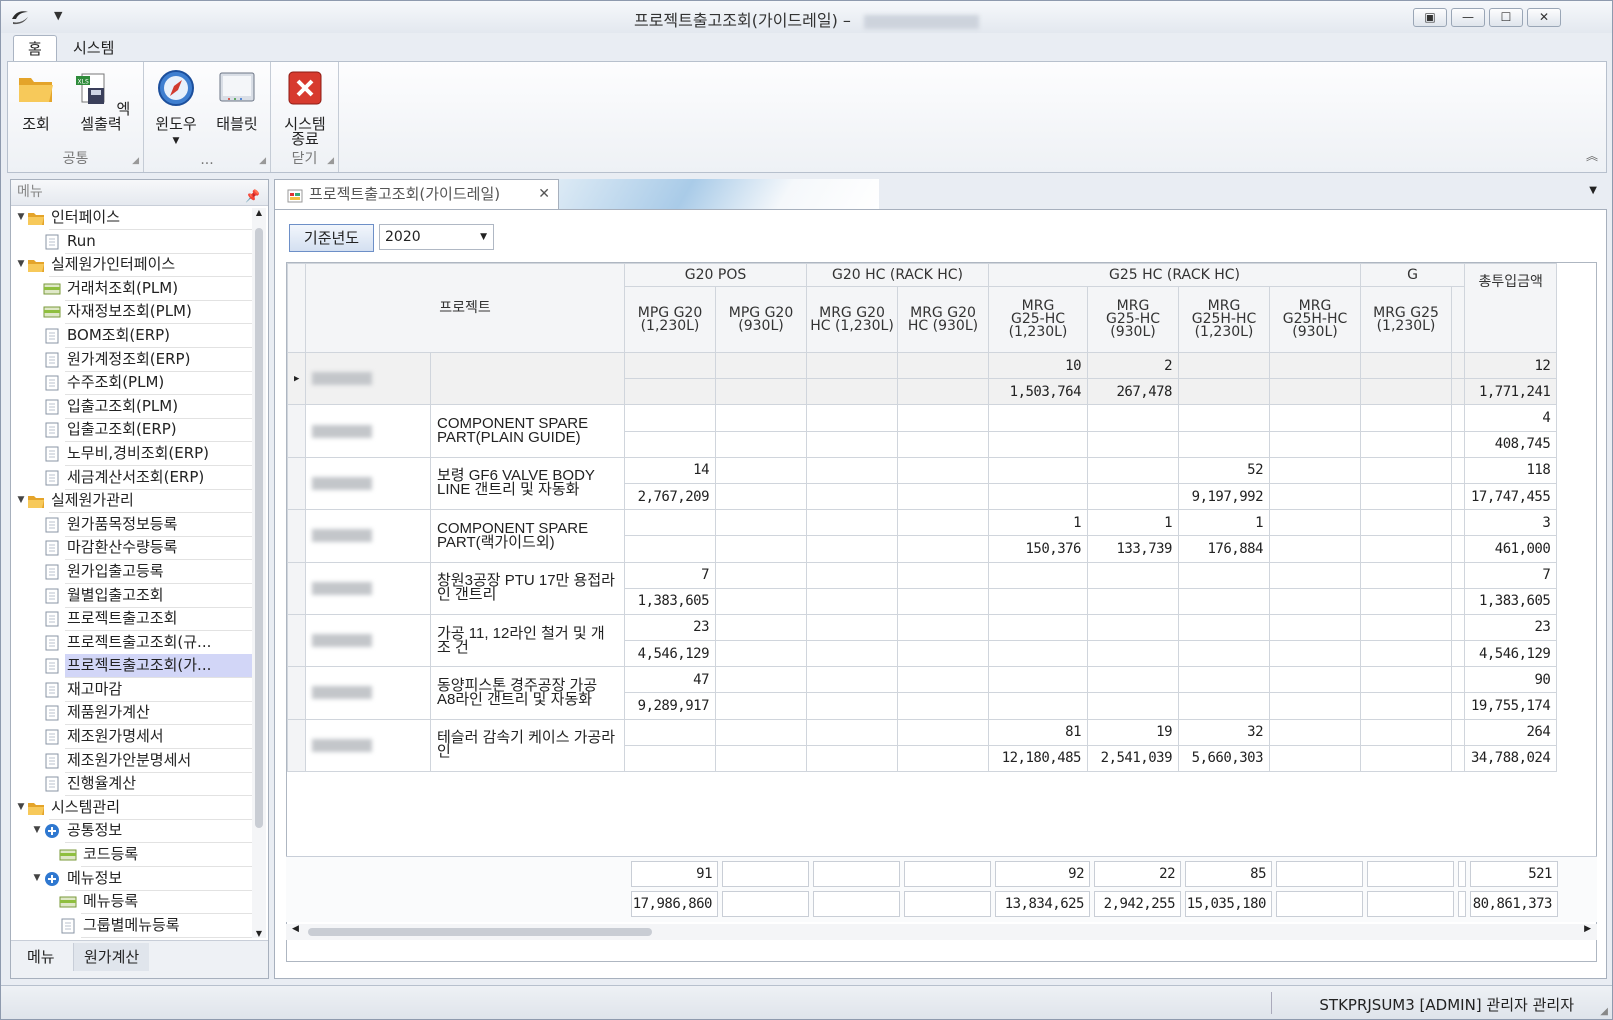  I want to click on doc-tab-active: 프로젝트출고조회(가이드레일) ✕, so click(416, 194).